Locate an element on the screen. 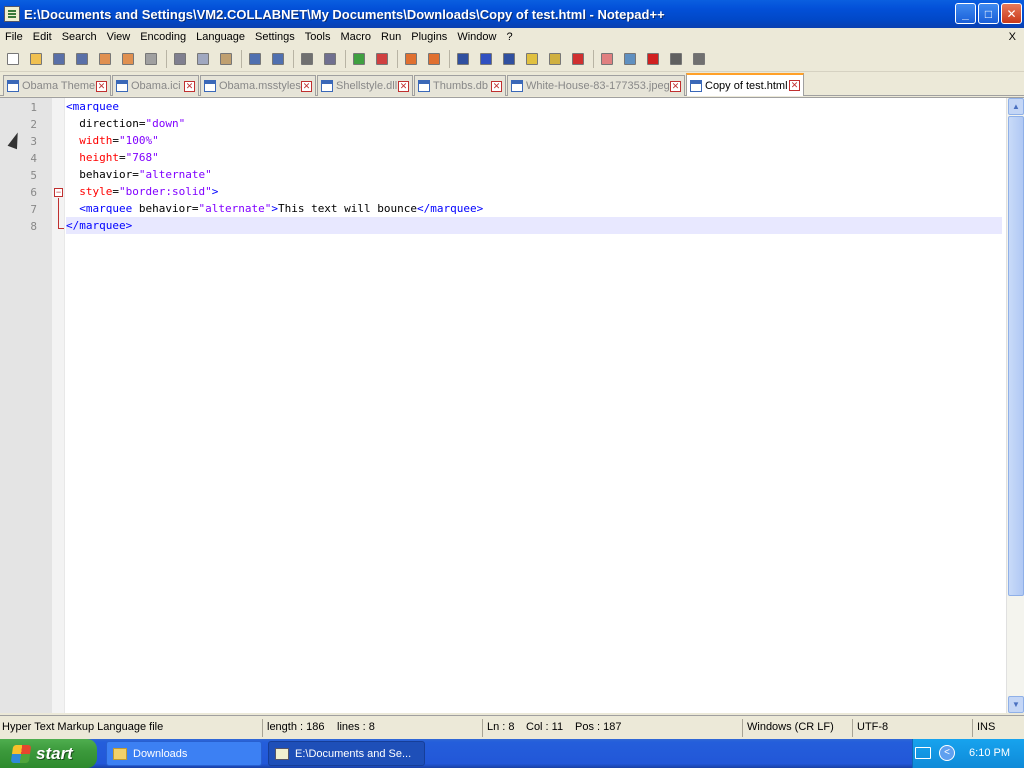 This screenshot has width=1024, height=768. sync-vertical-icon is located at coordinates (411, 59).